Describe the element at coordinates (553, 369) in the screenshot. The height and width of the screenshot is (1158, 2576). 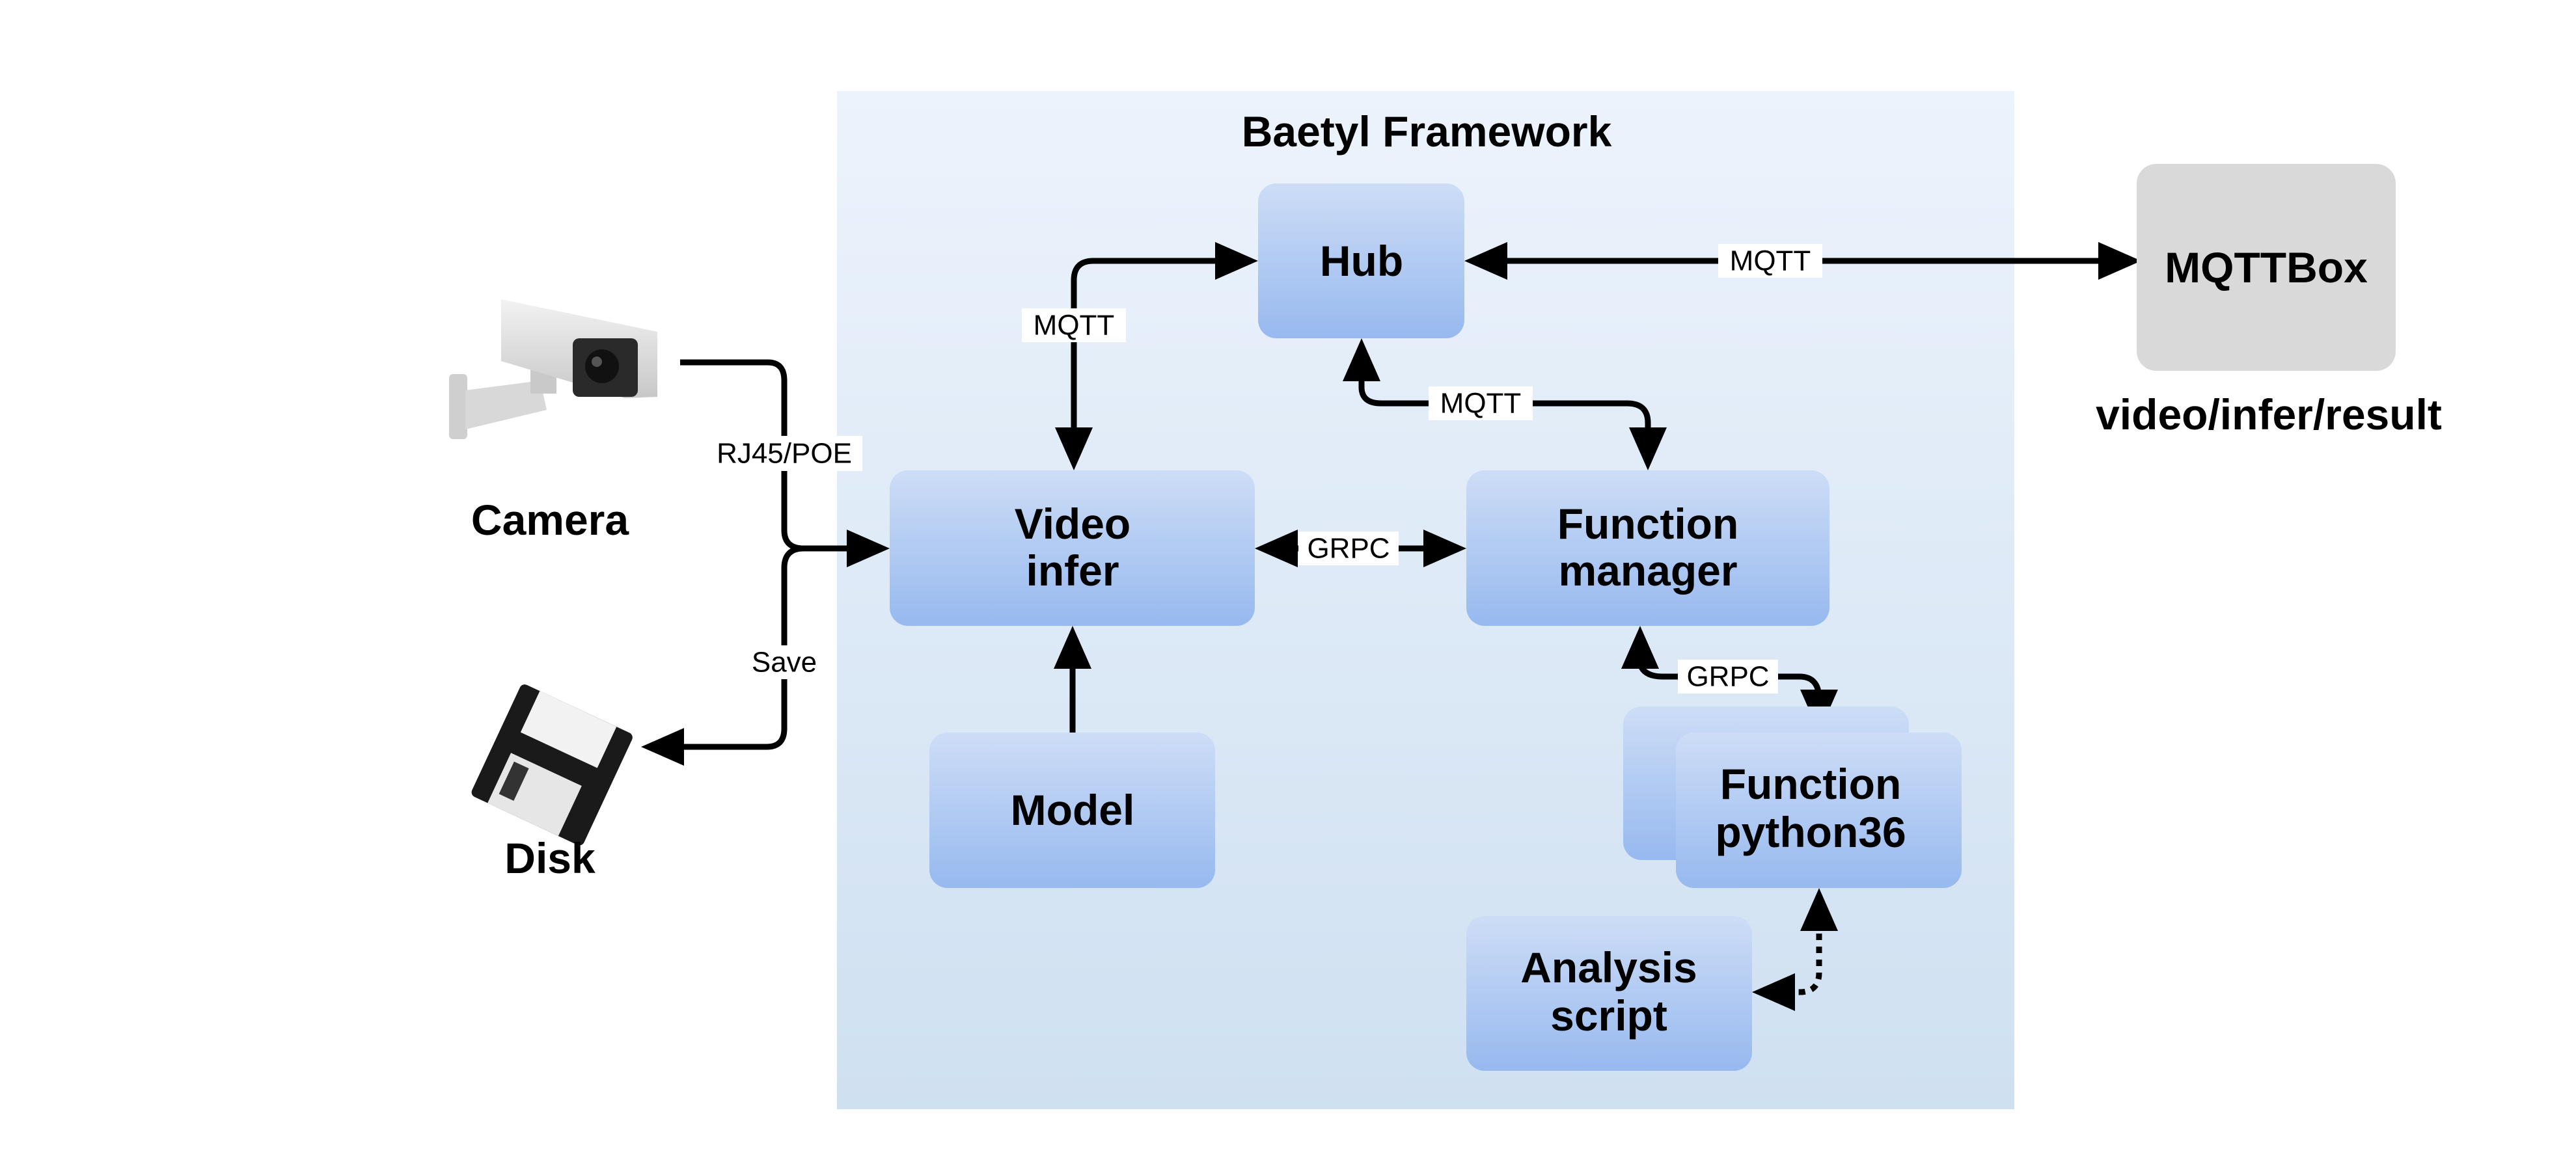
I see `camera-icon` at that location.